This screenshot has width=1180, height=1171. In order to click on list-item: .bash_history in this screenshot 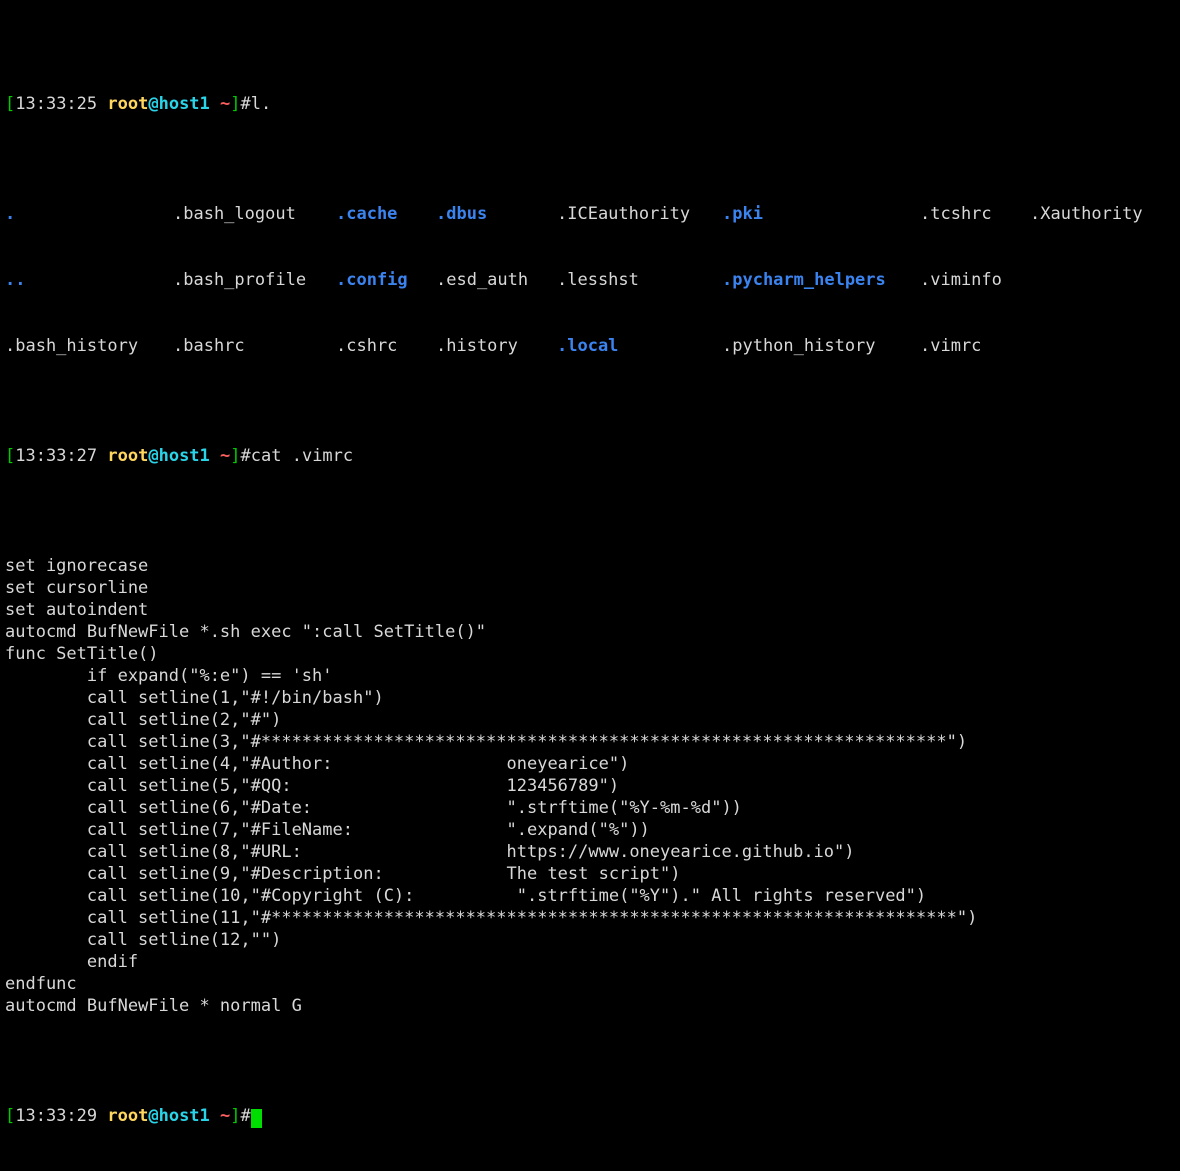, I will do `click(71, 346)`.